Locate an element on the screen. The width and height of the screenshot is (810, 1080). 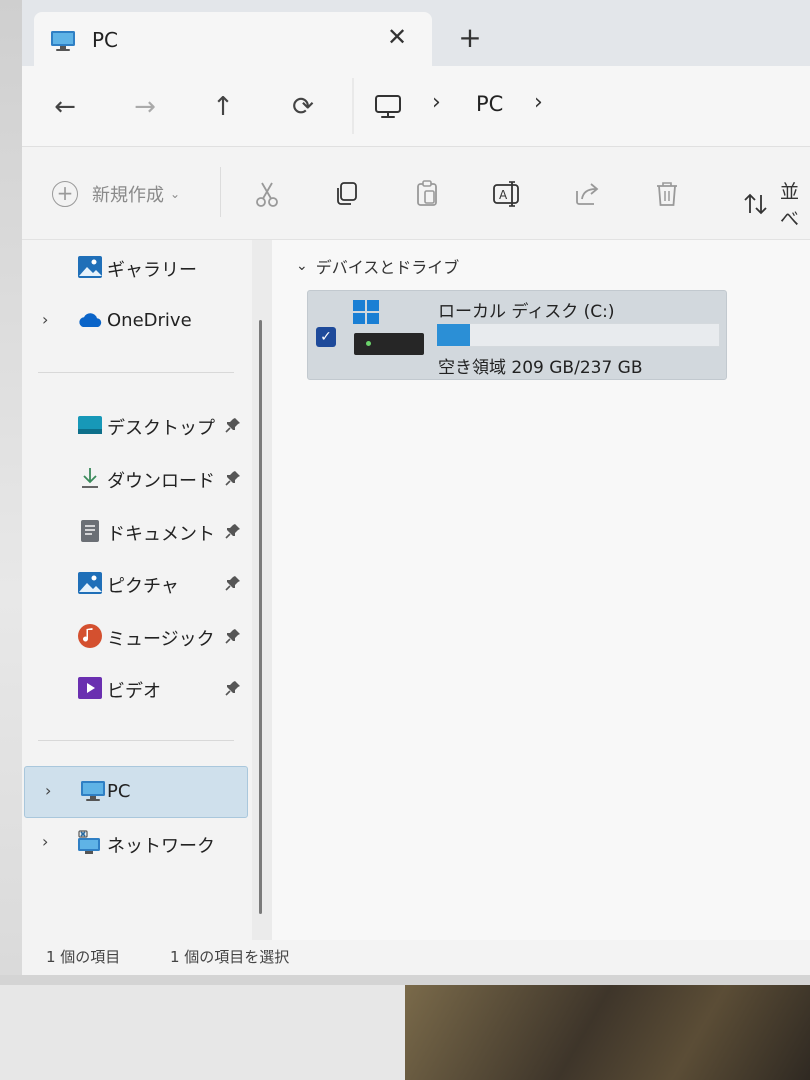
share-icon is located at coordinates (587, 194).